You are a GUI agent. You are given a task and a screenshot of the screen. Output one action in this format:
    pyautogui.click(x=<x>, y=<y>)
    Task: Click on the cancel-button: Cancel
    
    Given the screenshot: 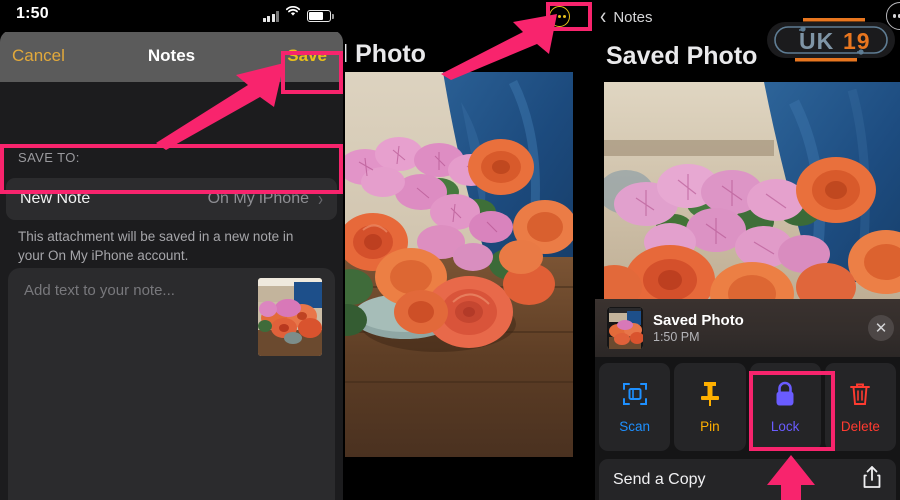 What is the action you would take?
    pyautogui.click(x=38, y=56)
    